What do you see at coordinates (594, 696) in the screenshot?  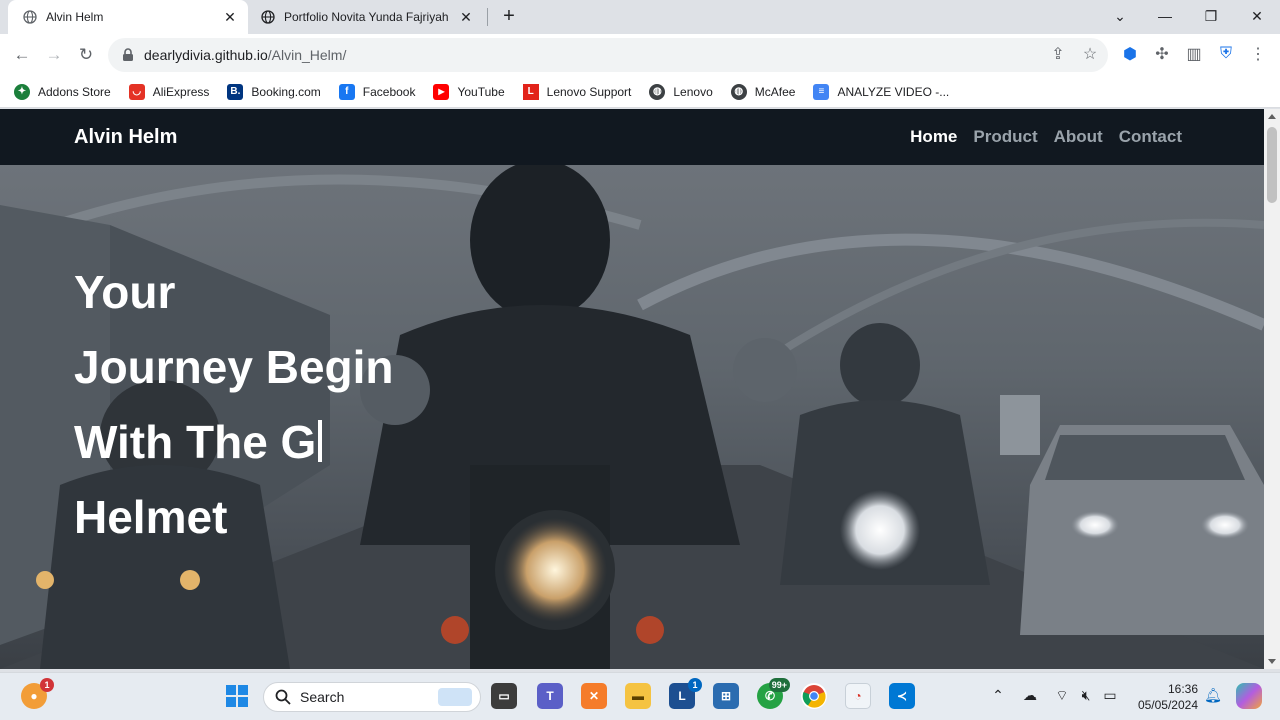 I see `xampp-icon: ✕` at bounding box center [594, 696].